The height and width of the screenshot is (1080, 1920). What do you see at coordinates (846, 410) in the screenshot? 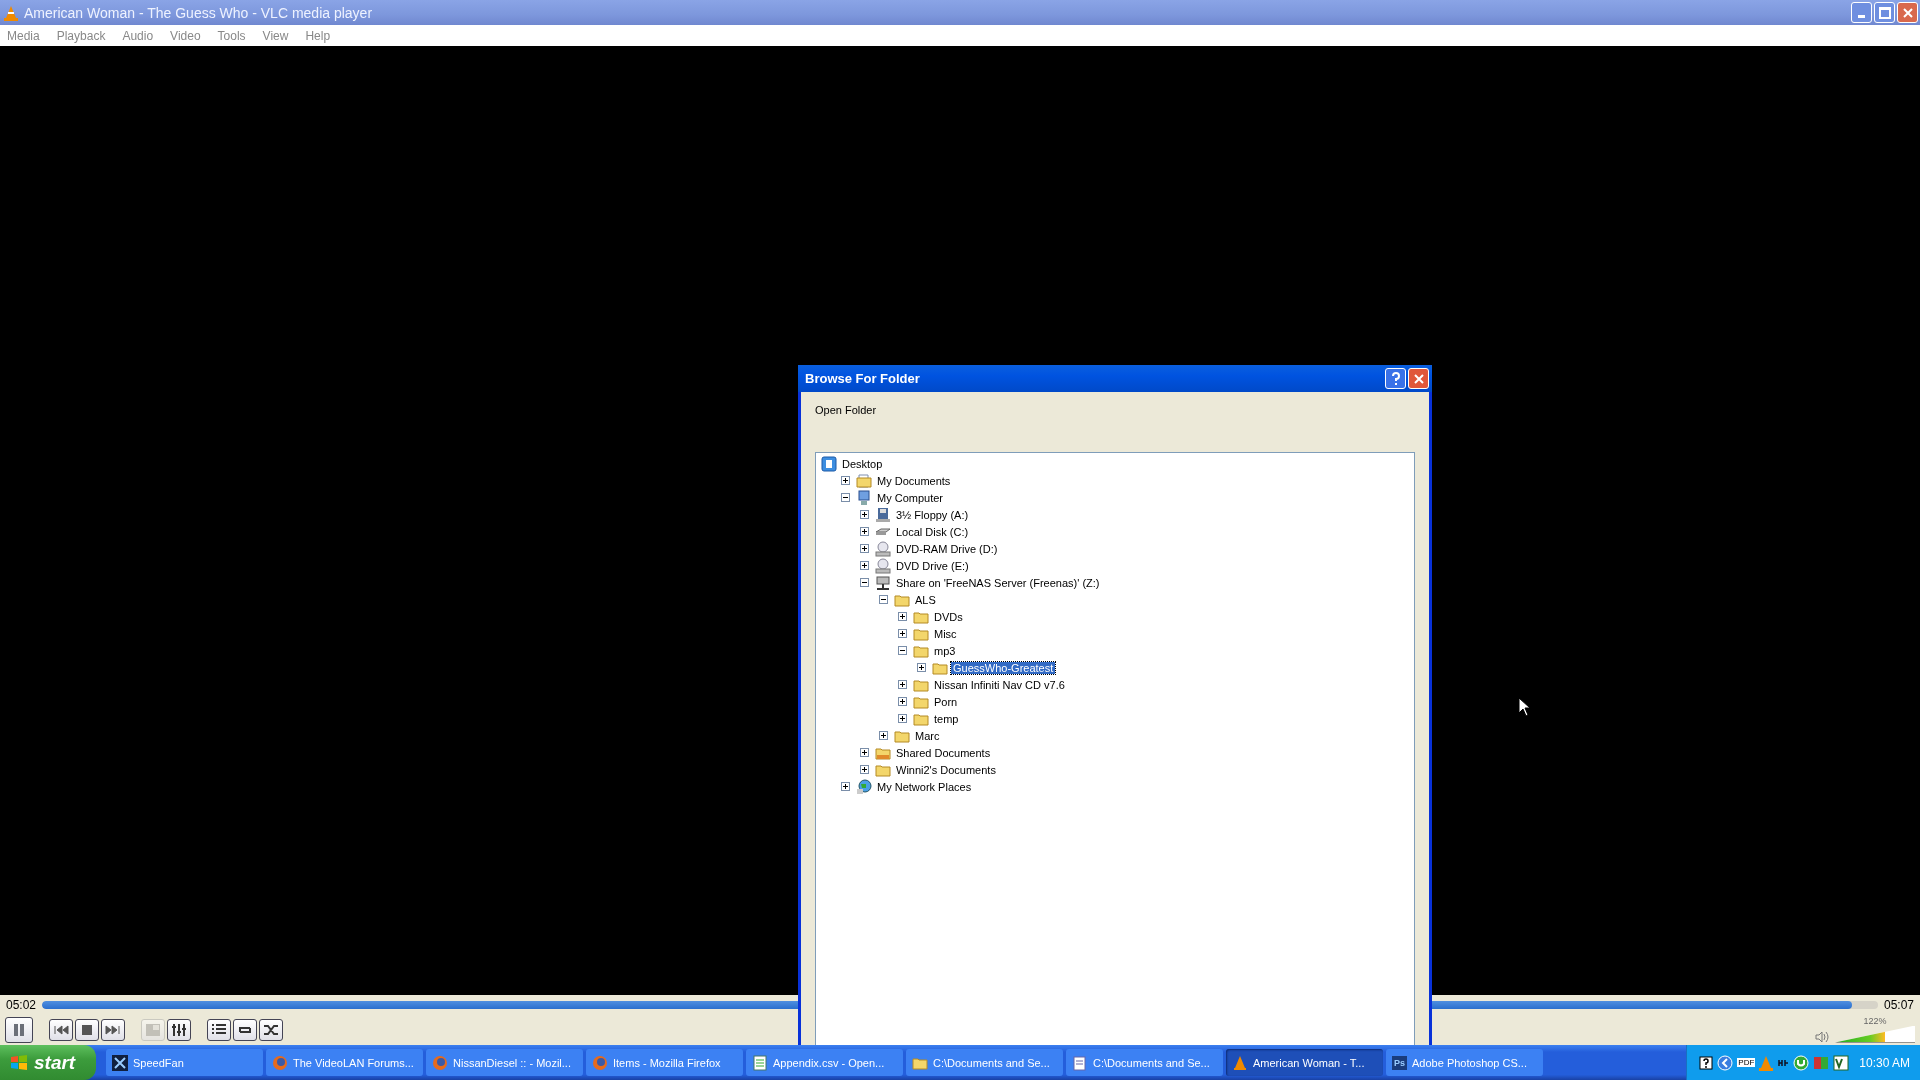
I see `dialog-prompt: Open Folder` at bounding box center [846, 410].